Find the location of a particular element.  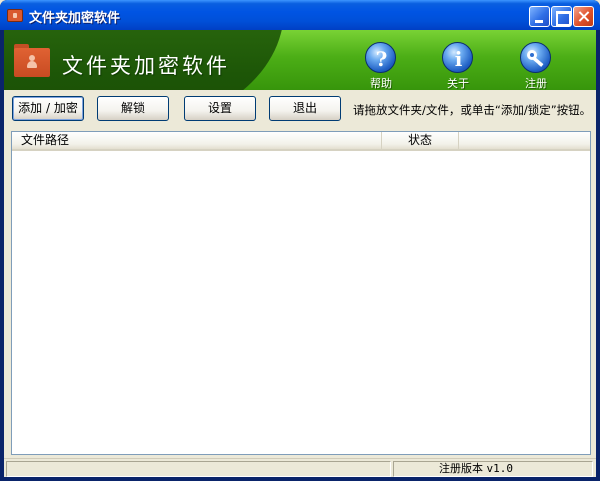

column-header-path: 文件路径 is located at coordinates (197, 141).